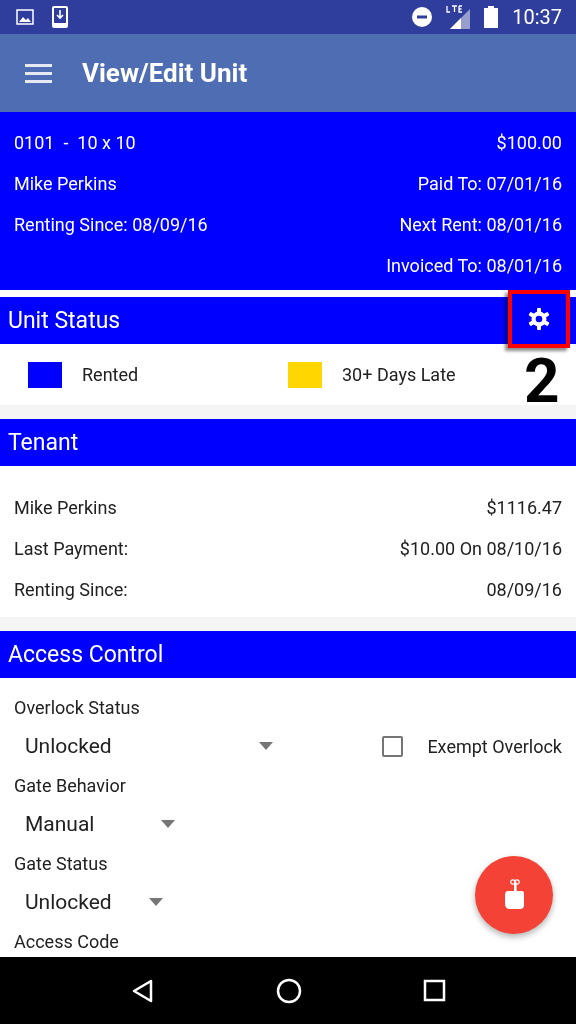 This screenshot has height=1024, width=576. Describe the element at coordinates (434, 990) in the screenshot. I see `recents-icon` at that location.